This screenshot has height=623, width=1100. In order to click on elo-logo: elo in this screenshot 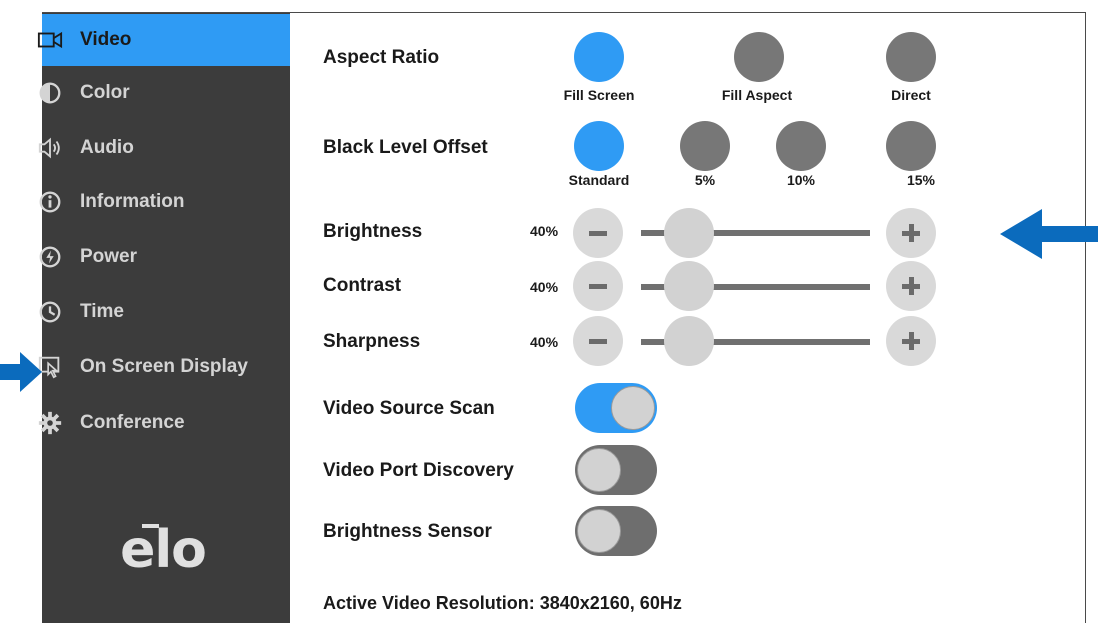, I will do `click(163, 550)`.